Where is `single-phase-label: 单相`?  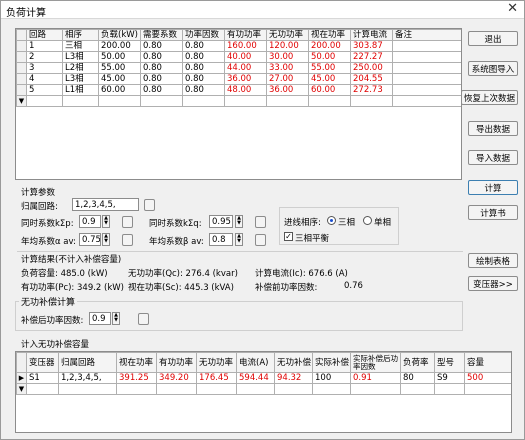 single-phase-label: 单相 is located at coordinates (382, 222).